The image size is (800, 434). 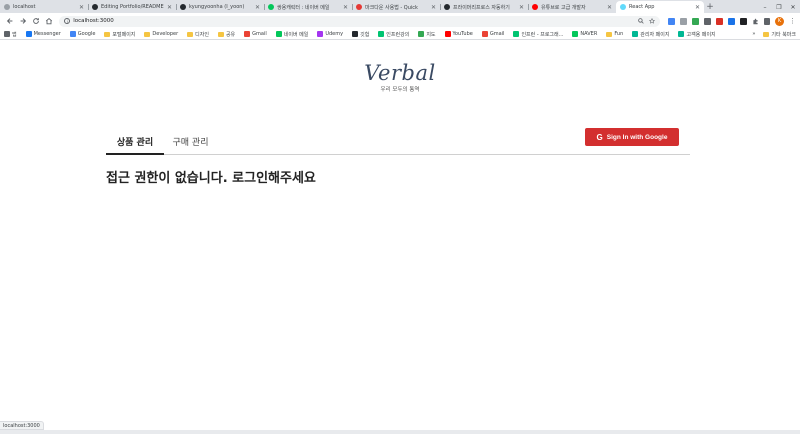 I want to click on bookmark-item: 디자인, so click(x=198, y=34).